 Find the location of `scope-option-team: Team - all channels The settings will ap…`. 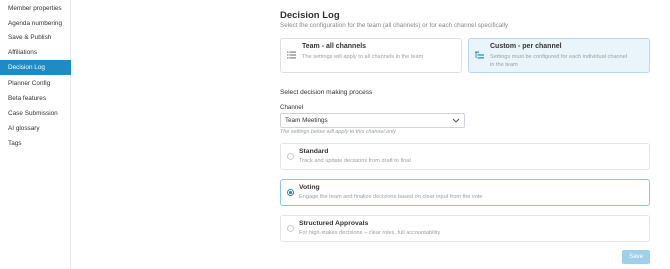

scope-option-team: Team - all channels The settings will ap… is located at coordinates (371, 55).